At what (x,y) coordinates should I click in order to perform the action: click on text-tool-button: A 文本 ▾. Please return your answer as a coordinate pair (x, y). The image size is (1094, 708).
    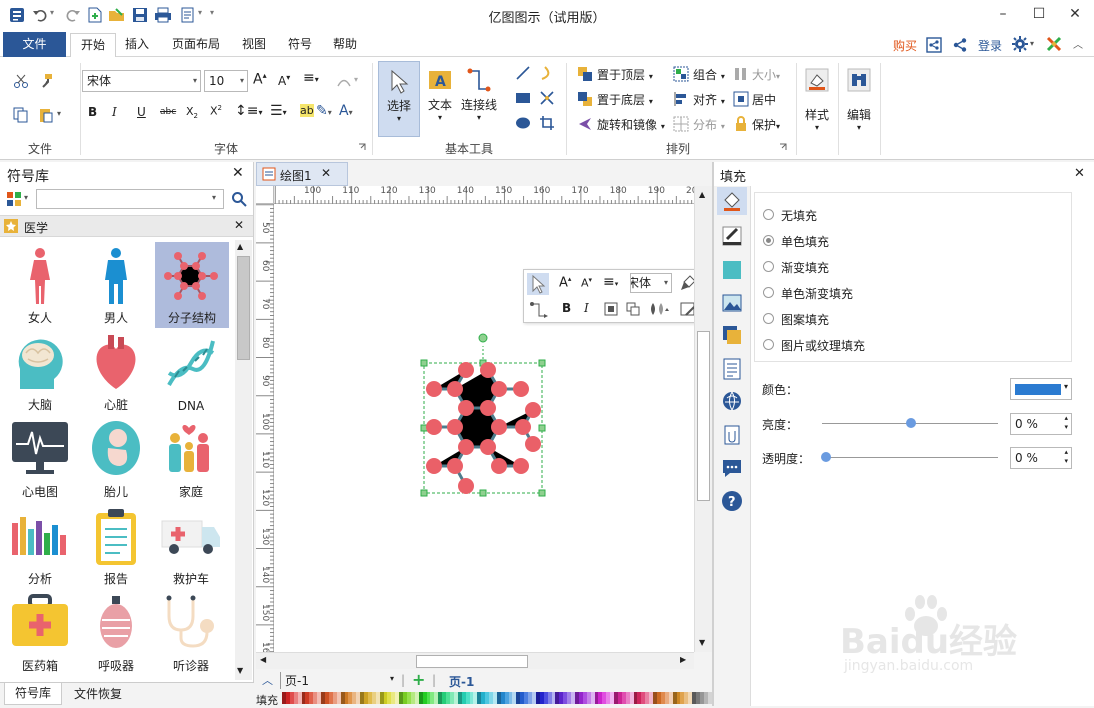
    Looking at the image, I should click on (440, 99).